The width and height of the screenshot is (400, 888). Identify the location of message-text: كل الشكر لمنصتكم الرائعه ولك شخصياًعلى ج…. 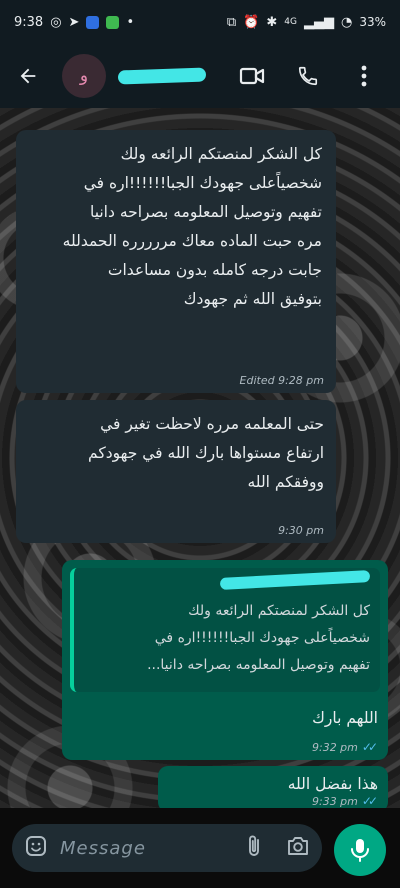
(192, 226).